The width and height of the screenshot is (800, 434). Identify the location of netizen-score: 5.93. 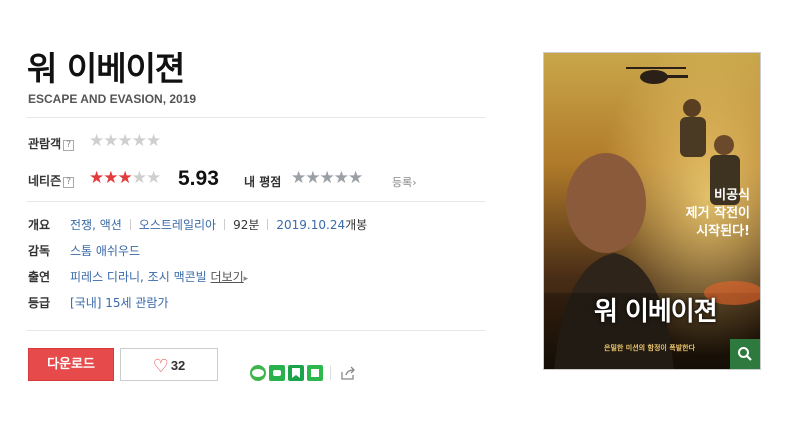
(198, 178).